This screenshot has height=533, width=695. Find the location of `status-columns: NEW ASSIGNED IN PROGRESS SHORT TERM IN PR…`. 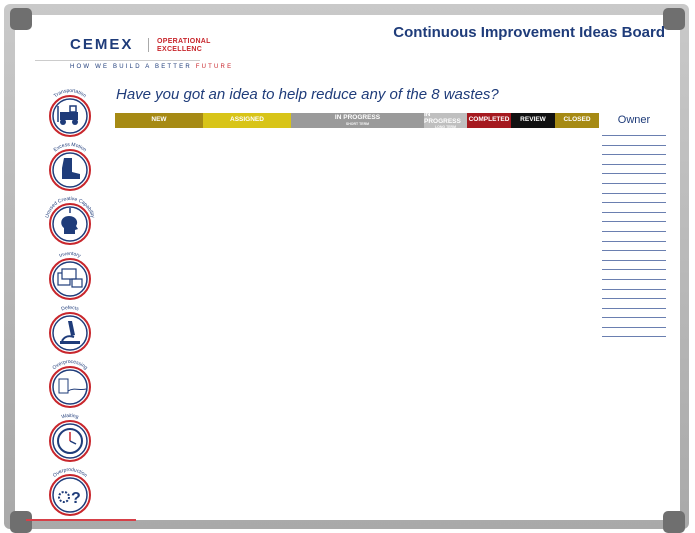

status-columns: NEW ASSIGNED IN PROGRESS SHORT TERM IN PR… is located at coordinates (357, 120).